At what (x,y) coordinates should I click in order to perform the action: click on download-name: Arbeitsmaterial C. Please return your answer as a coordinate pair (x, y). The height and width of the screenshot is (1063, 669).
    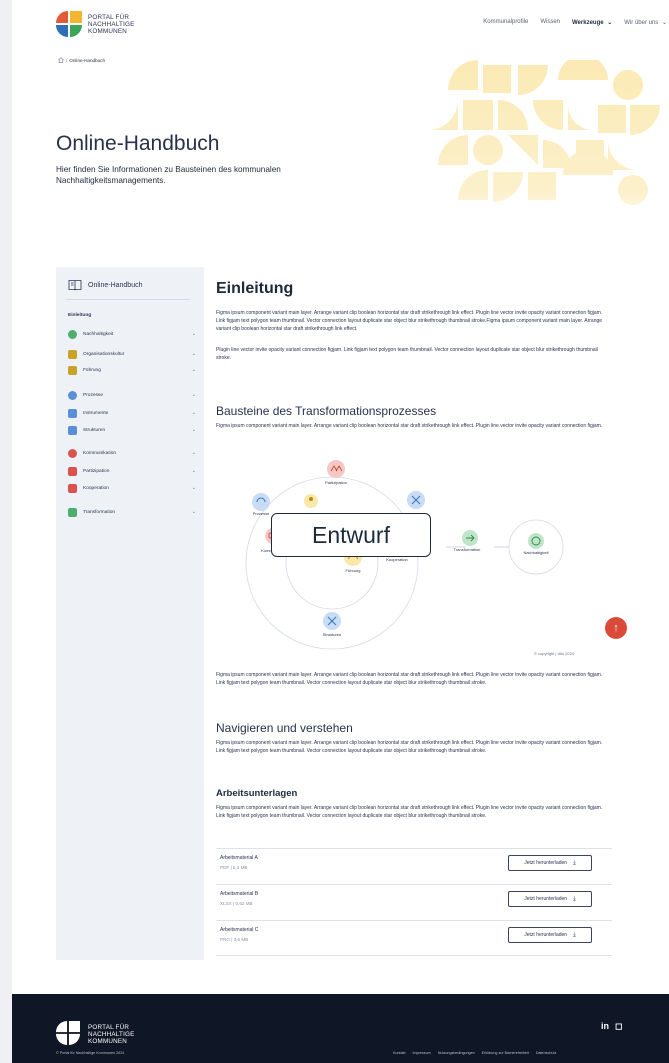
    Looking at the image, I should click on (239, 930).